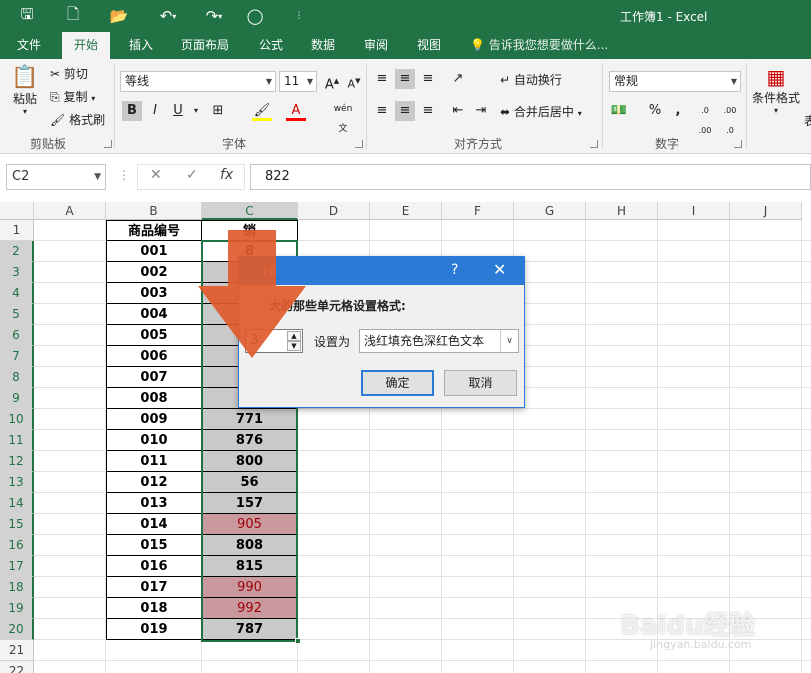 This screenshot has height=673, width=811. Describe the element at coordinates (478, 211) in the screenshot. I see `column-header-f: F` at that location.